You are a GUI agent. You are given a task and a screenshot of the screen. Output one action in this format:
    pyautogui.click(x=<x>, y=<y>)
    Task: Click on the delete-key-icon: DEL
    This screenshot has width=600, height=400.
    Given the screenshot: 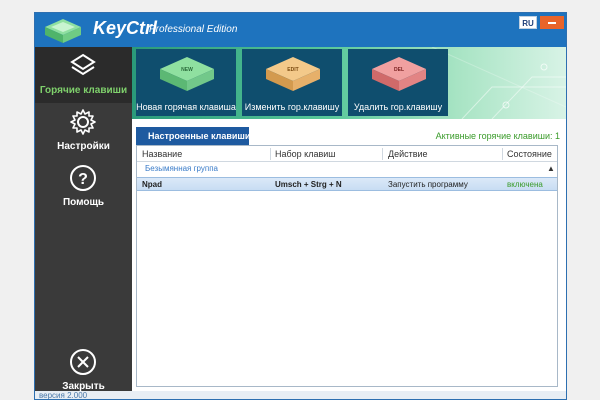 What is the action you would take?
    pyautogui.click(x=399, y=74)
    